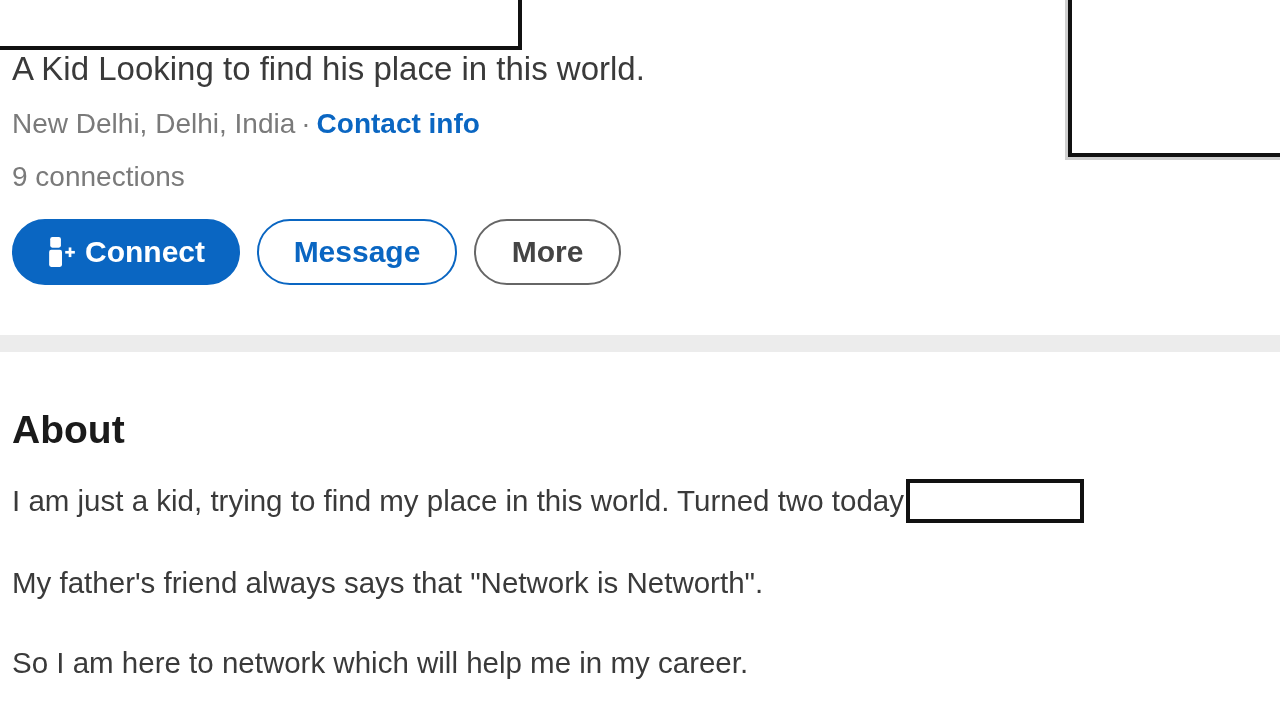 Image resolution: width=1280 pixels, height=720 pixels. Describe the element at coordinates (154, 124) in the screenshot. I see `location-text: New Delhi, Delhi, India` at that location.